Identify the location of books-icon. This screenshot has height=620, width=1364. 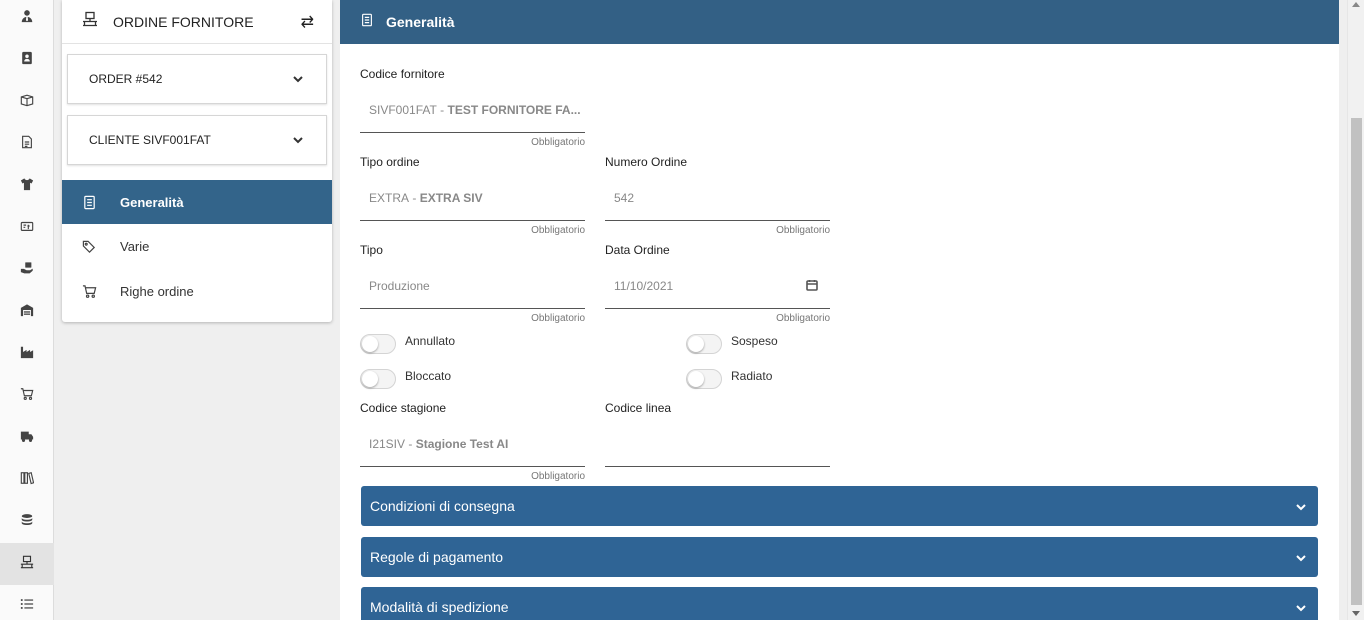
(27, 480).